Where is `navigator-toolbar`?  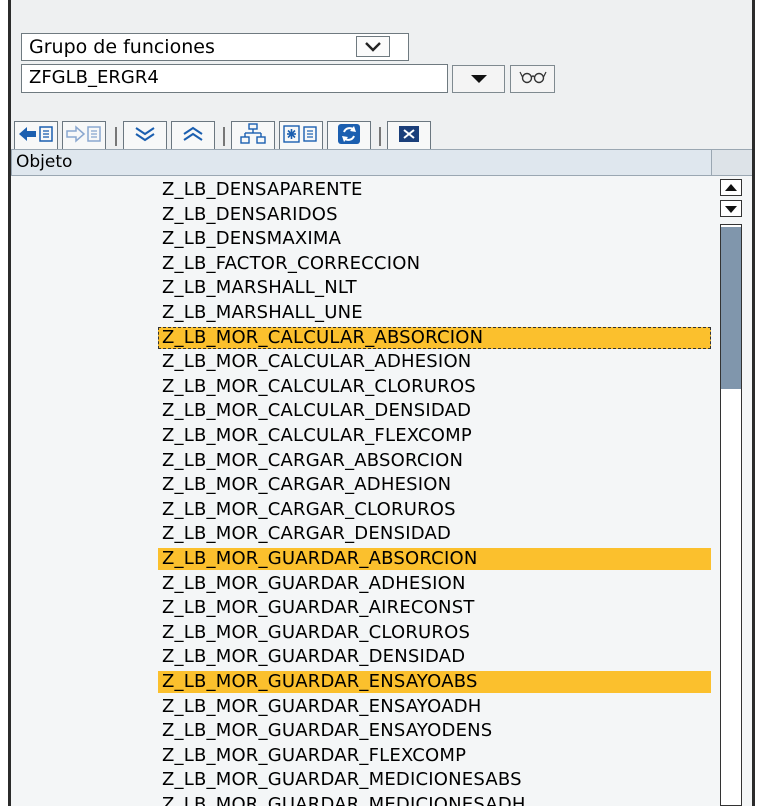 navigator-toolbar is located at coordinates (381, 136).